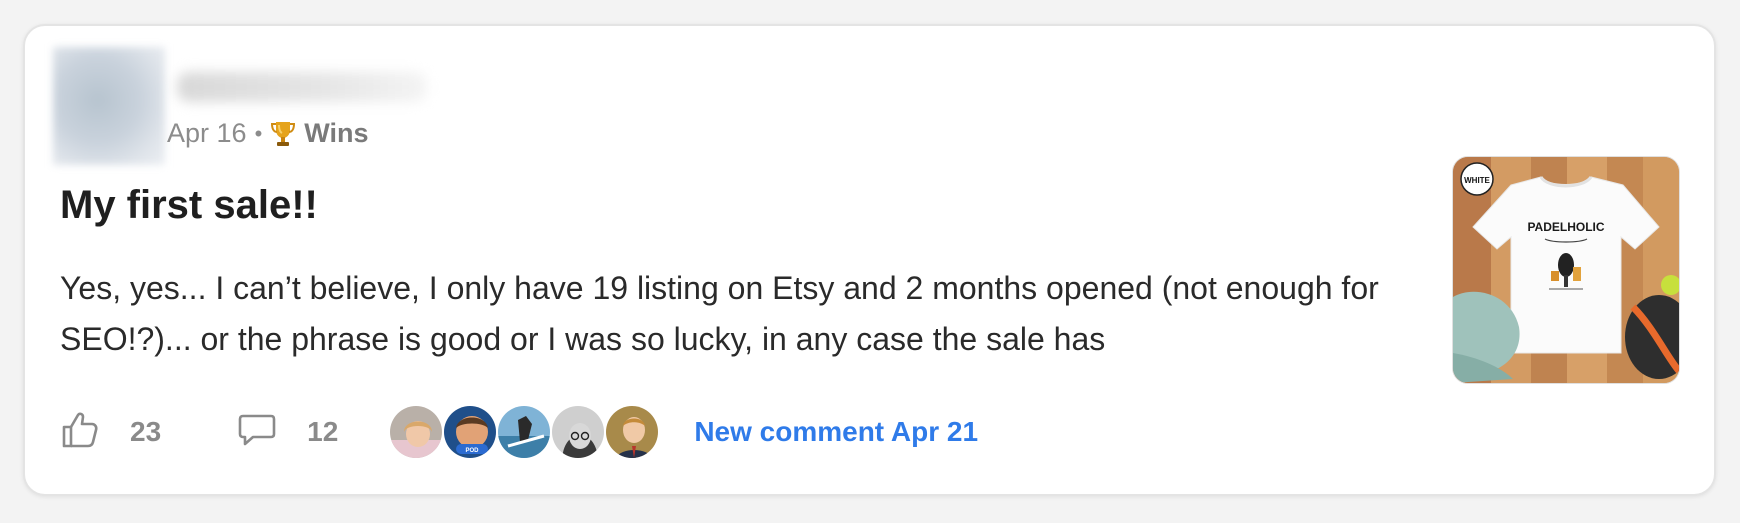  I want to click on author-name, so click(302, 87).